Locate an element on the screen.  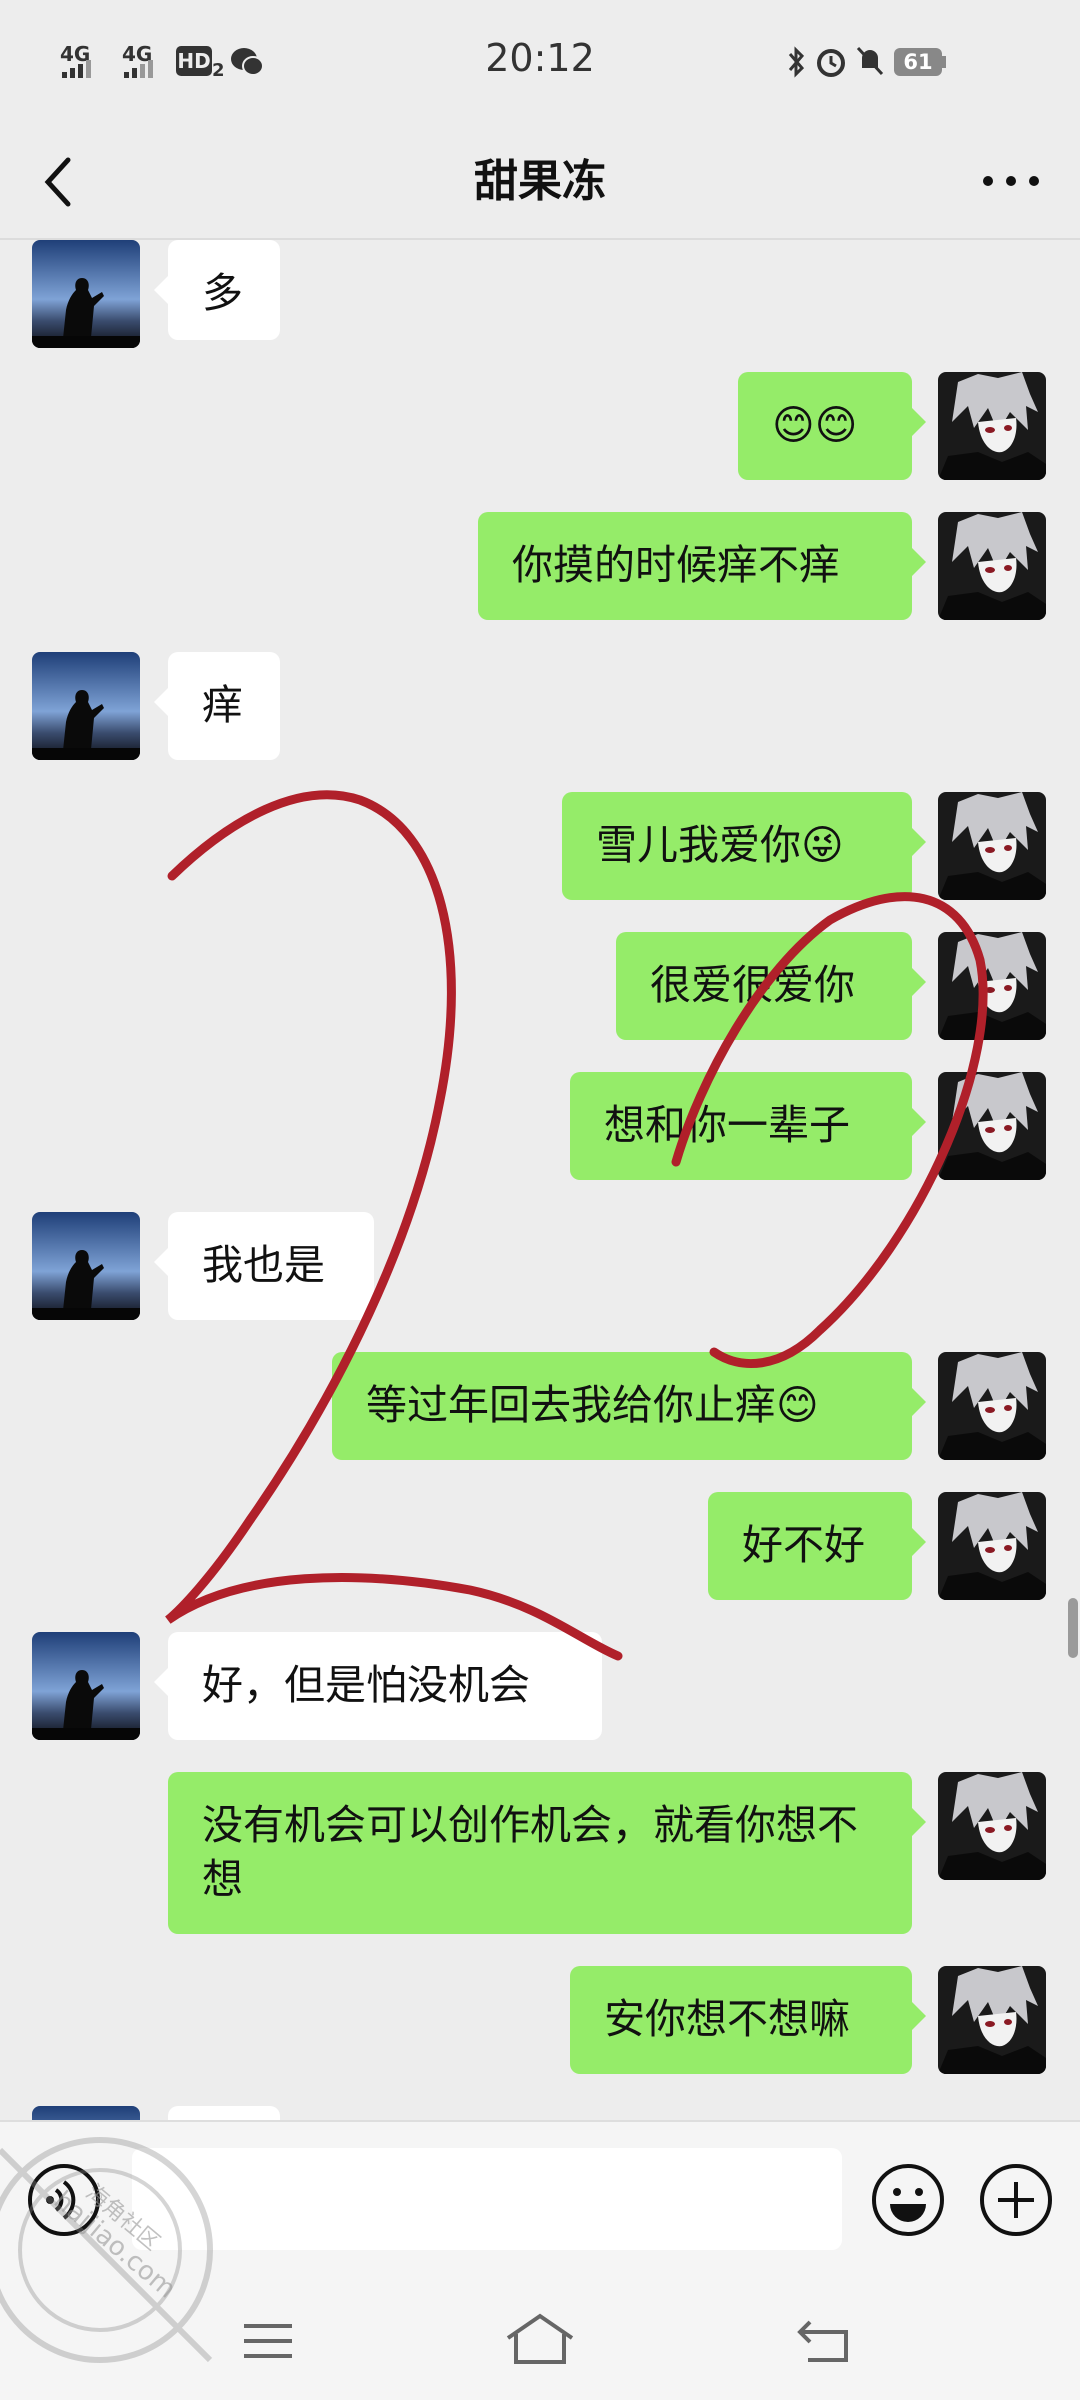
message-text: 等过年回去我给你止痒😊 is located at coordinates (592, 1405).